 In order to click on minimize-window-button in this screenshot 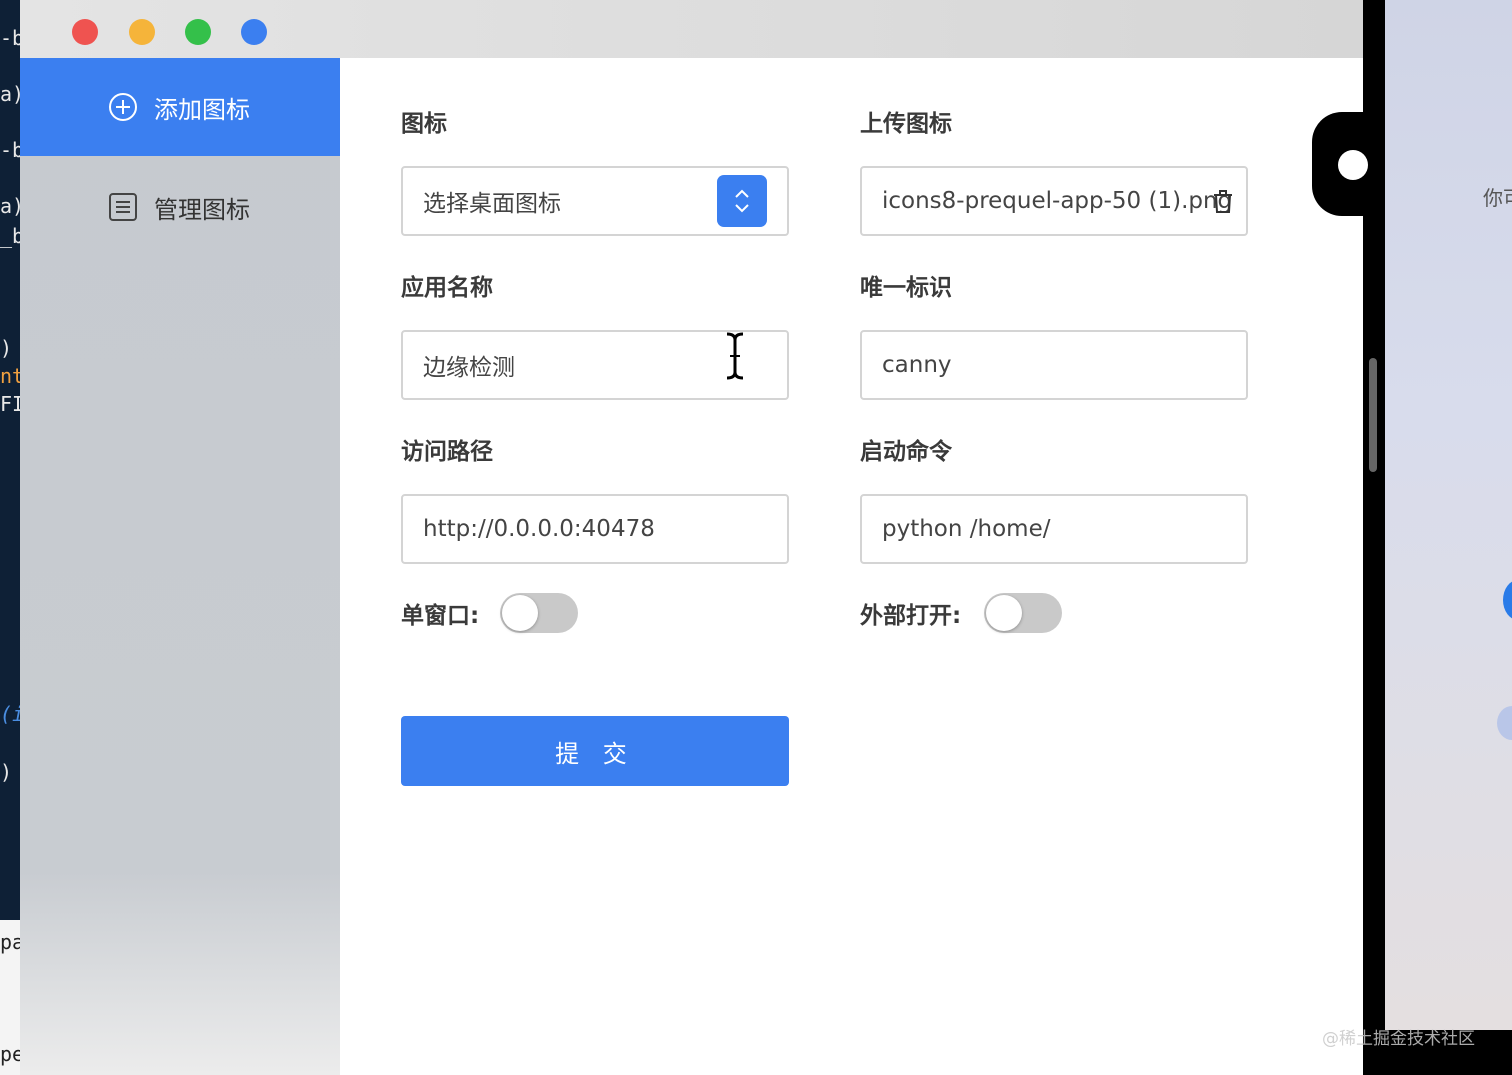, I will do `click(142, 32)`.